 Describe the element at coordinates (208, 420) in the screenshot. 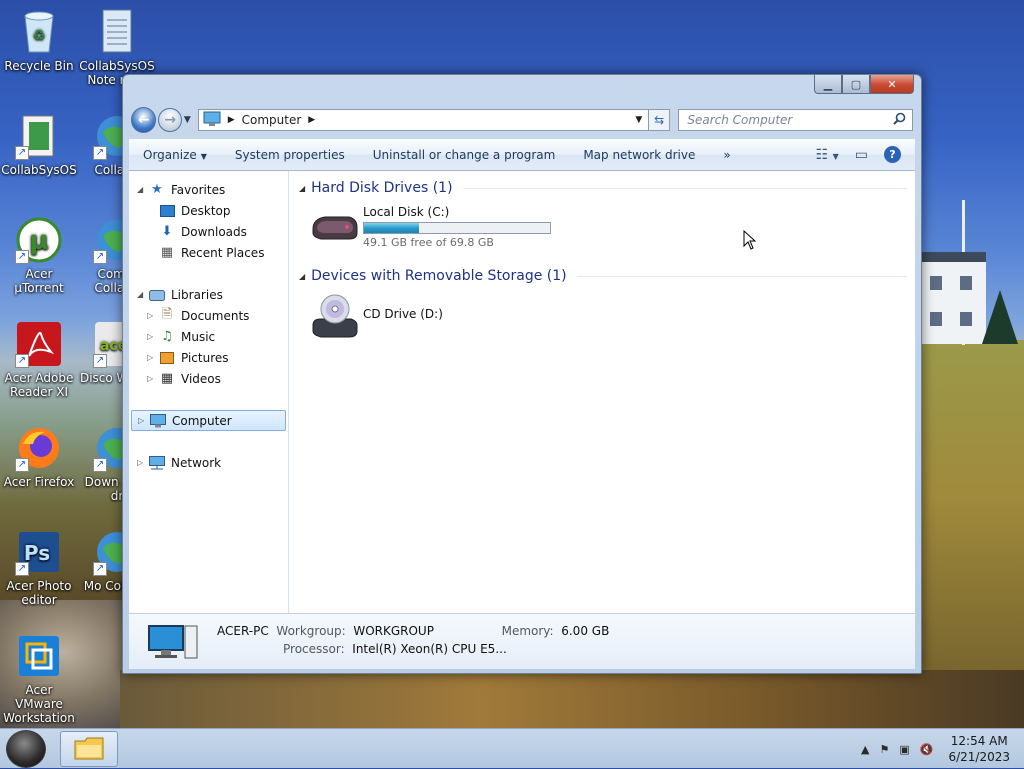

I see `nav-computer: ▷ Computer` at that location.